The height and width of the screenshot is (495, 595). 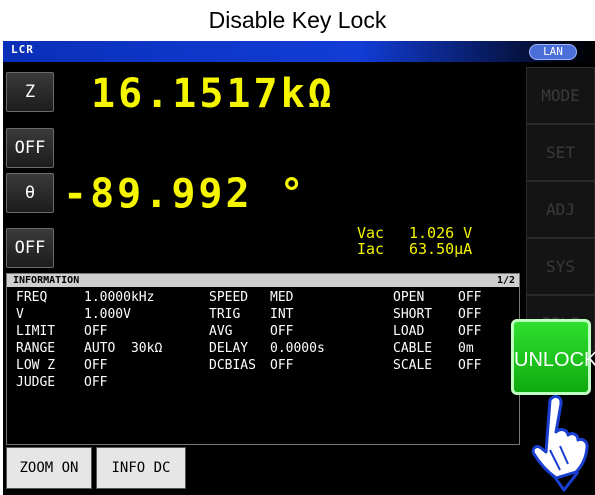 What do you see at coordinates (413, 314) in the screenshot?
I see `info-label: SHORT` at bounding box center [413, 314].